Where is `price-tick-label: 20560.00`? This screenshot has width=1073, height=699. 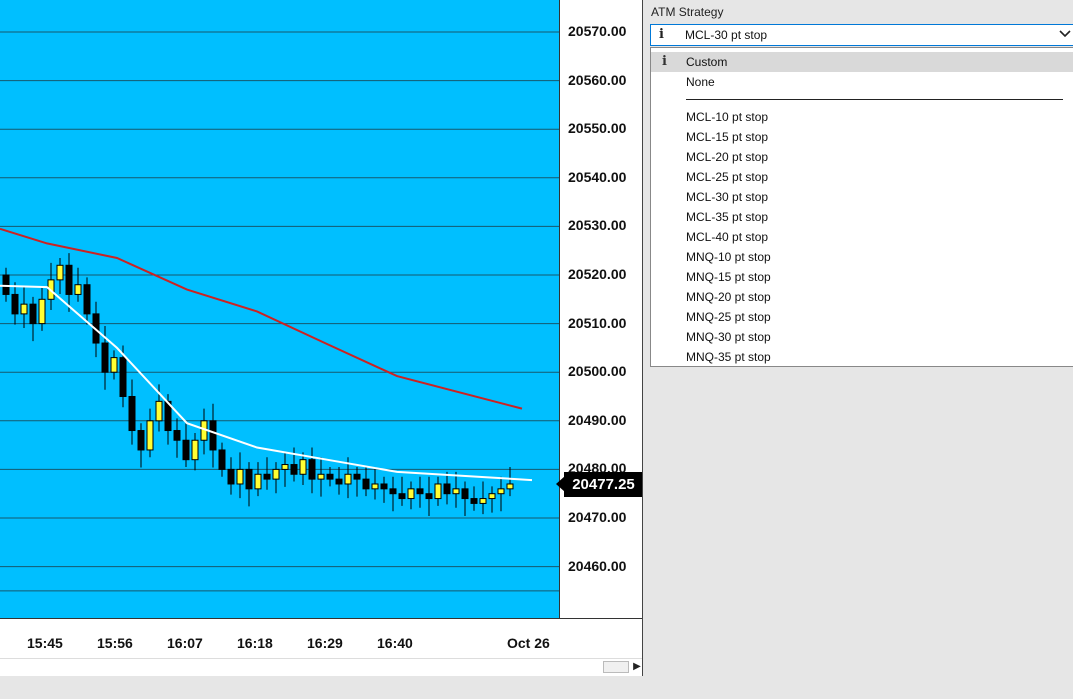
price-tick-label: 20560.00 is located at coordinates (597, 79).